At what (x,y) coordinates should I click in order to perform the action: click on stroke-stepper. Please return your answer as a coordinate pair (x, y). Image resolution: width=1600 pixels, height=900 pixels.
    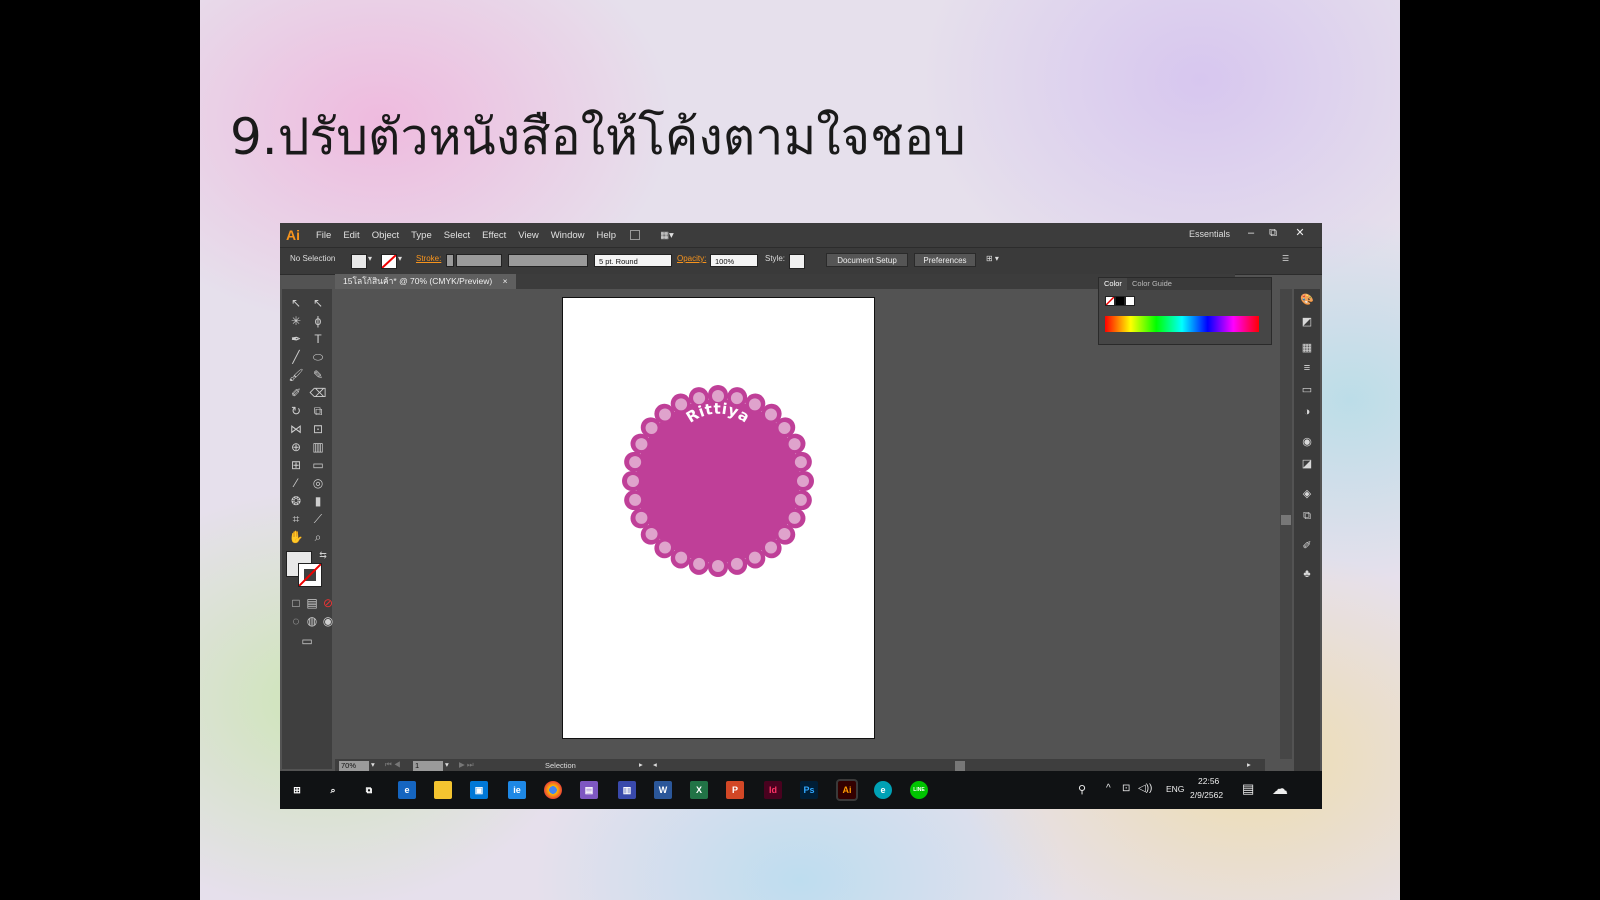
    Looking at the image, I should click on (450, 260).